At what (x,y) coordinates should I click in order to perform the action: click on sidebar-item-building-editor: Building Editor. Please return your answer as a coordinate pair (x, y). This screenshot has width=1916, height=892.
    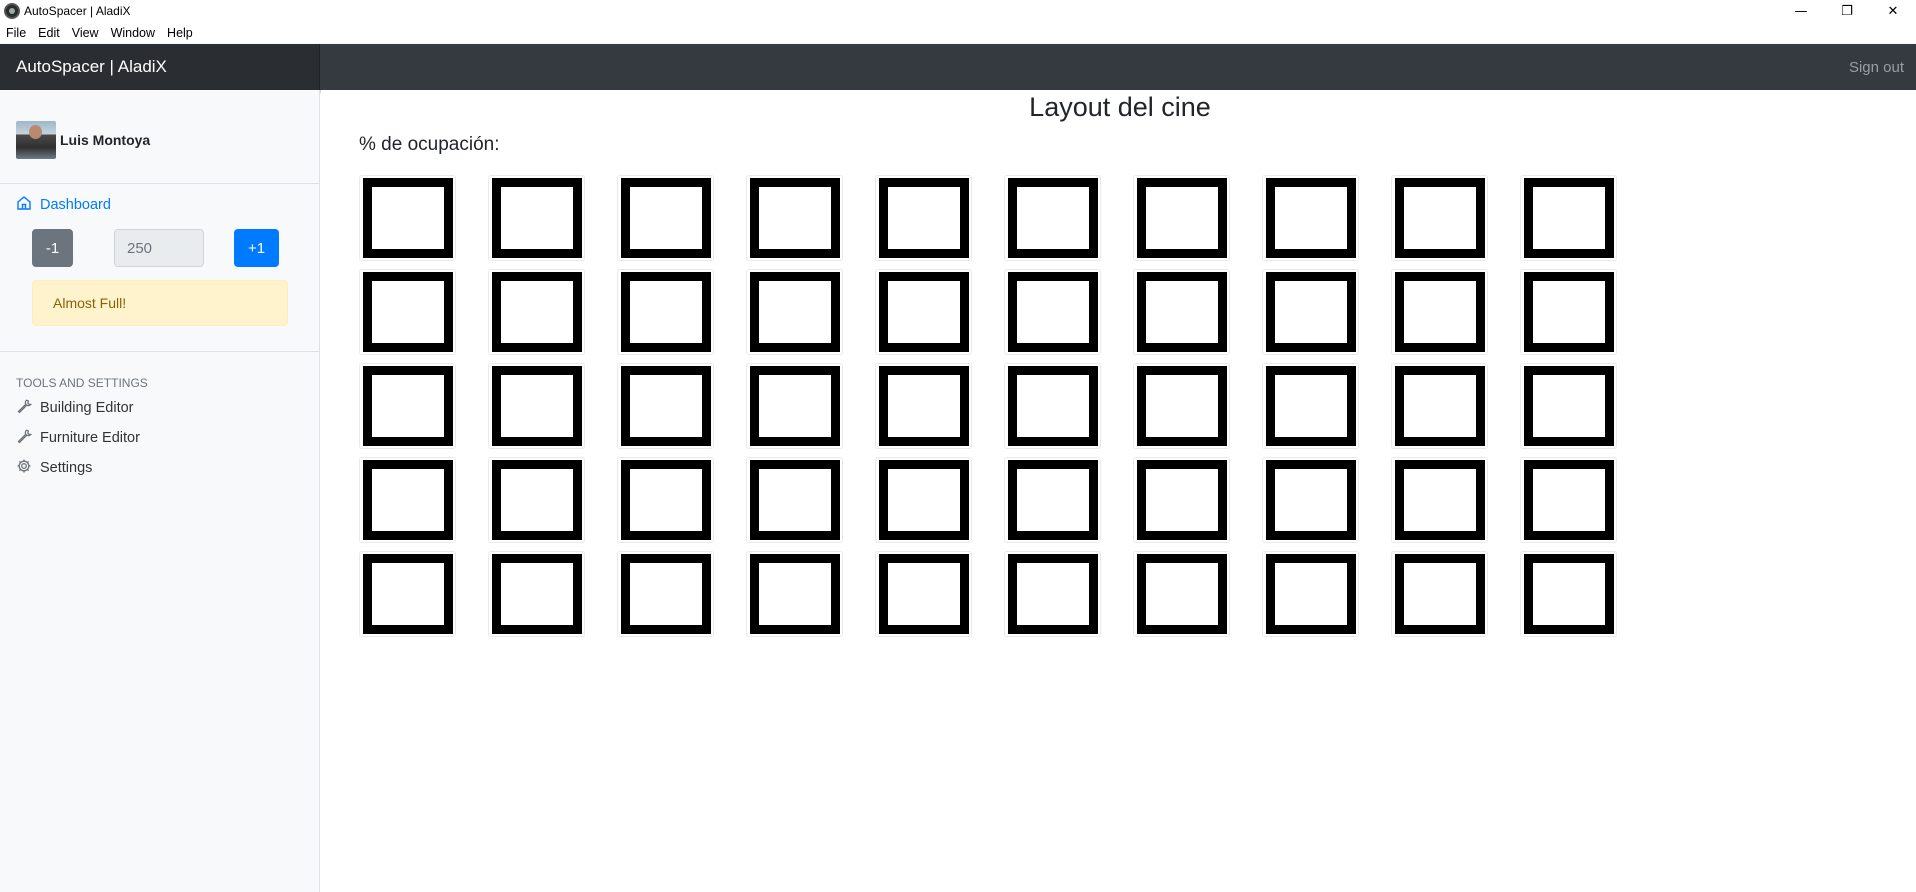
    Looking at the image, I should click on (159, 408).